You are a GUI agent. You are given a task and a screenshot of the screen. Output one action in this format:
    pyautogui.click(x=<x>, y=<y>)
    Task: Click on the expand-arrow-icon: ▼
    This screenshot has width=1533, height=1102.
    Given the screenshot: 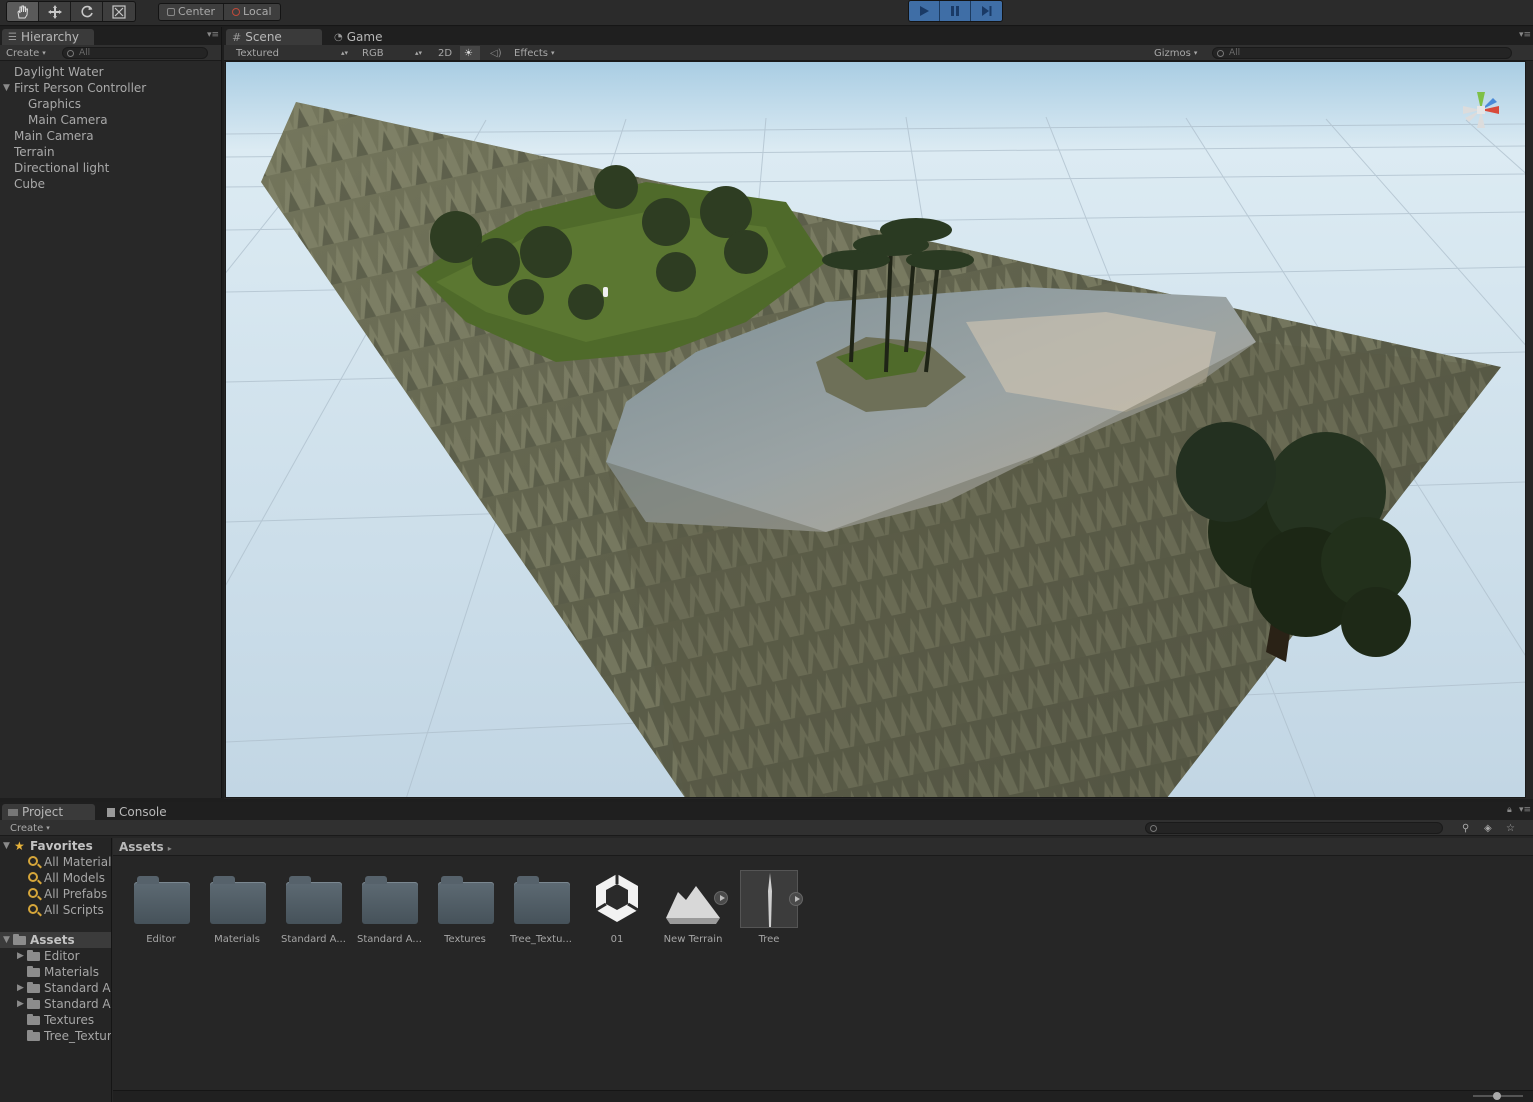 What is the action you would take?
    pyautogui.click(x=6, y=88)
    